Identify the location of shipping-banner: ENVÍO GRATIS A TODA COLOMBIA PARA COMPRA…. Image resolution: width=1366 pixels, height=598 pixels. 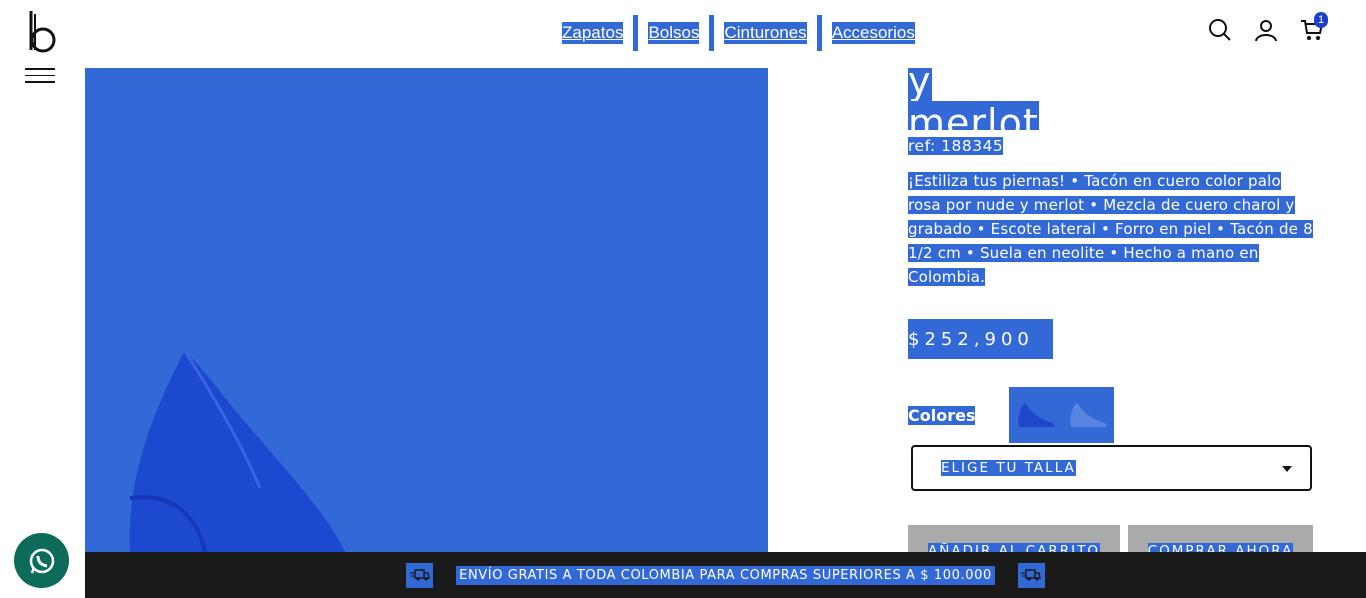
(725, 575).